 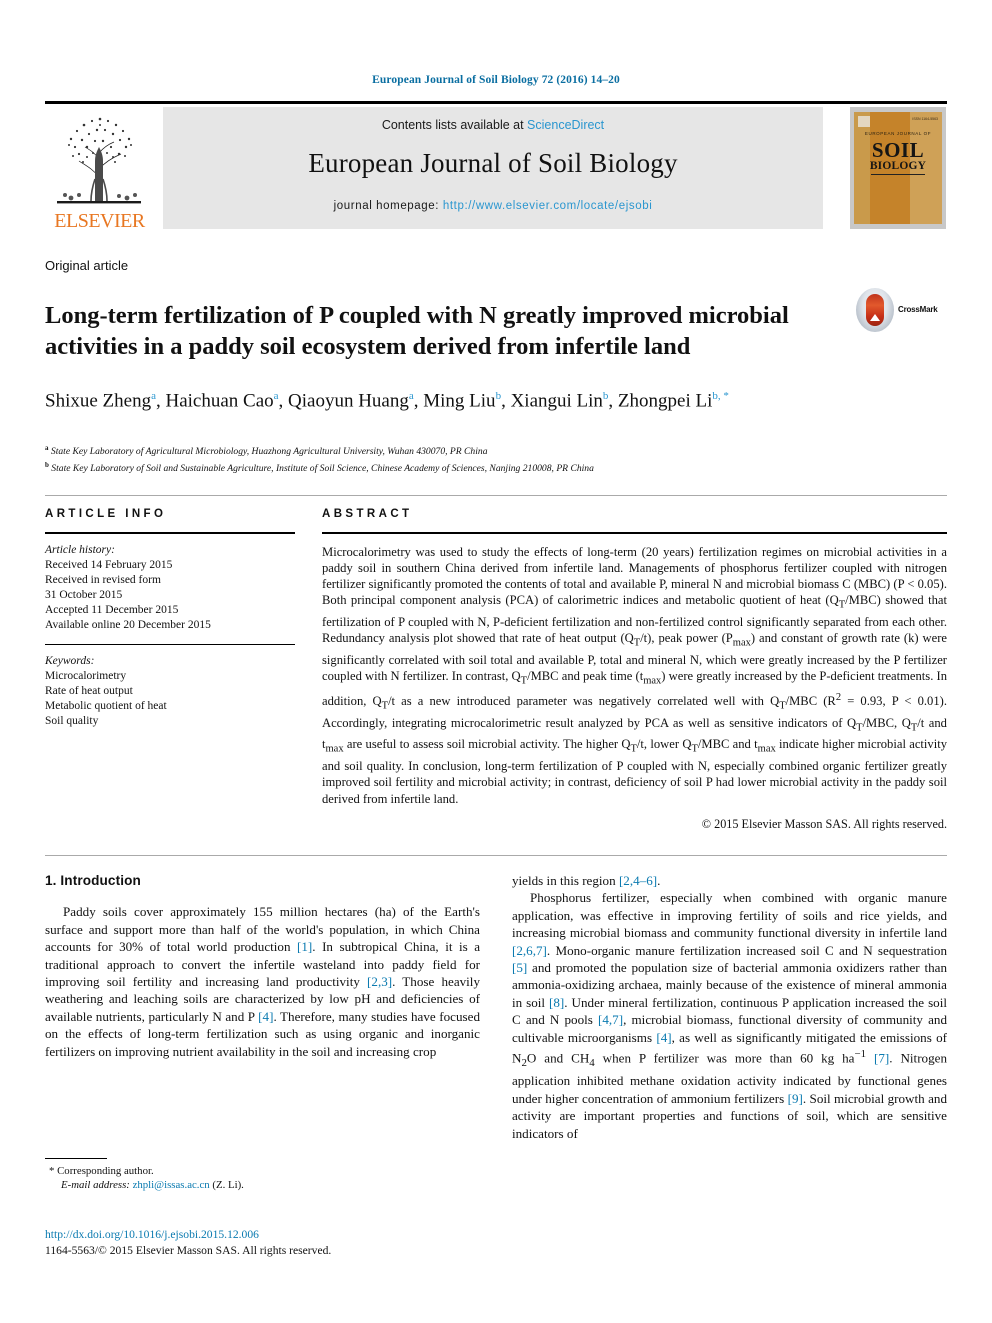 I want to click on contents-prefix: Contents lists available at, so click(x=454, y=125).